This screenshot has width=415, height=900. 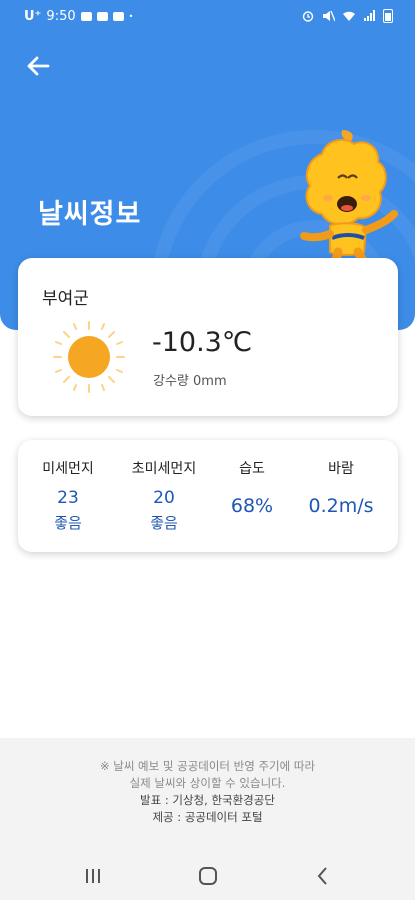 I want to click on wind-value: 0.2m/s, so click(x=341, y=506).